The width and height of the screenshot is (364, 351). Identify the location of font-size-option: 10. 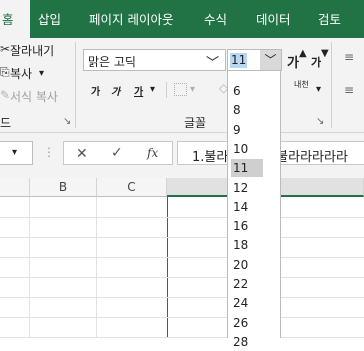
(247, 149).